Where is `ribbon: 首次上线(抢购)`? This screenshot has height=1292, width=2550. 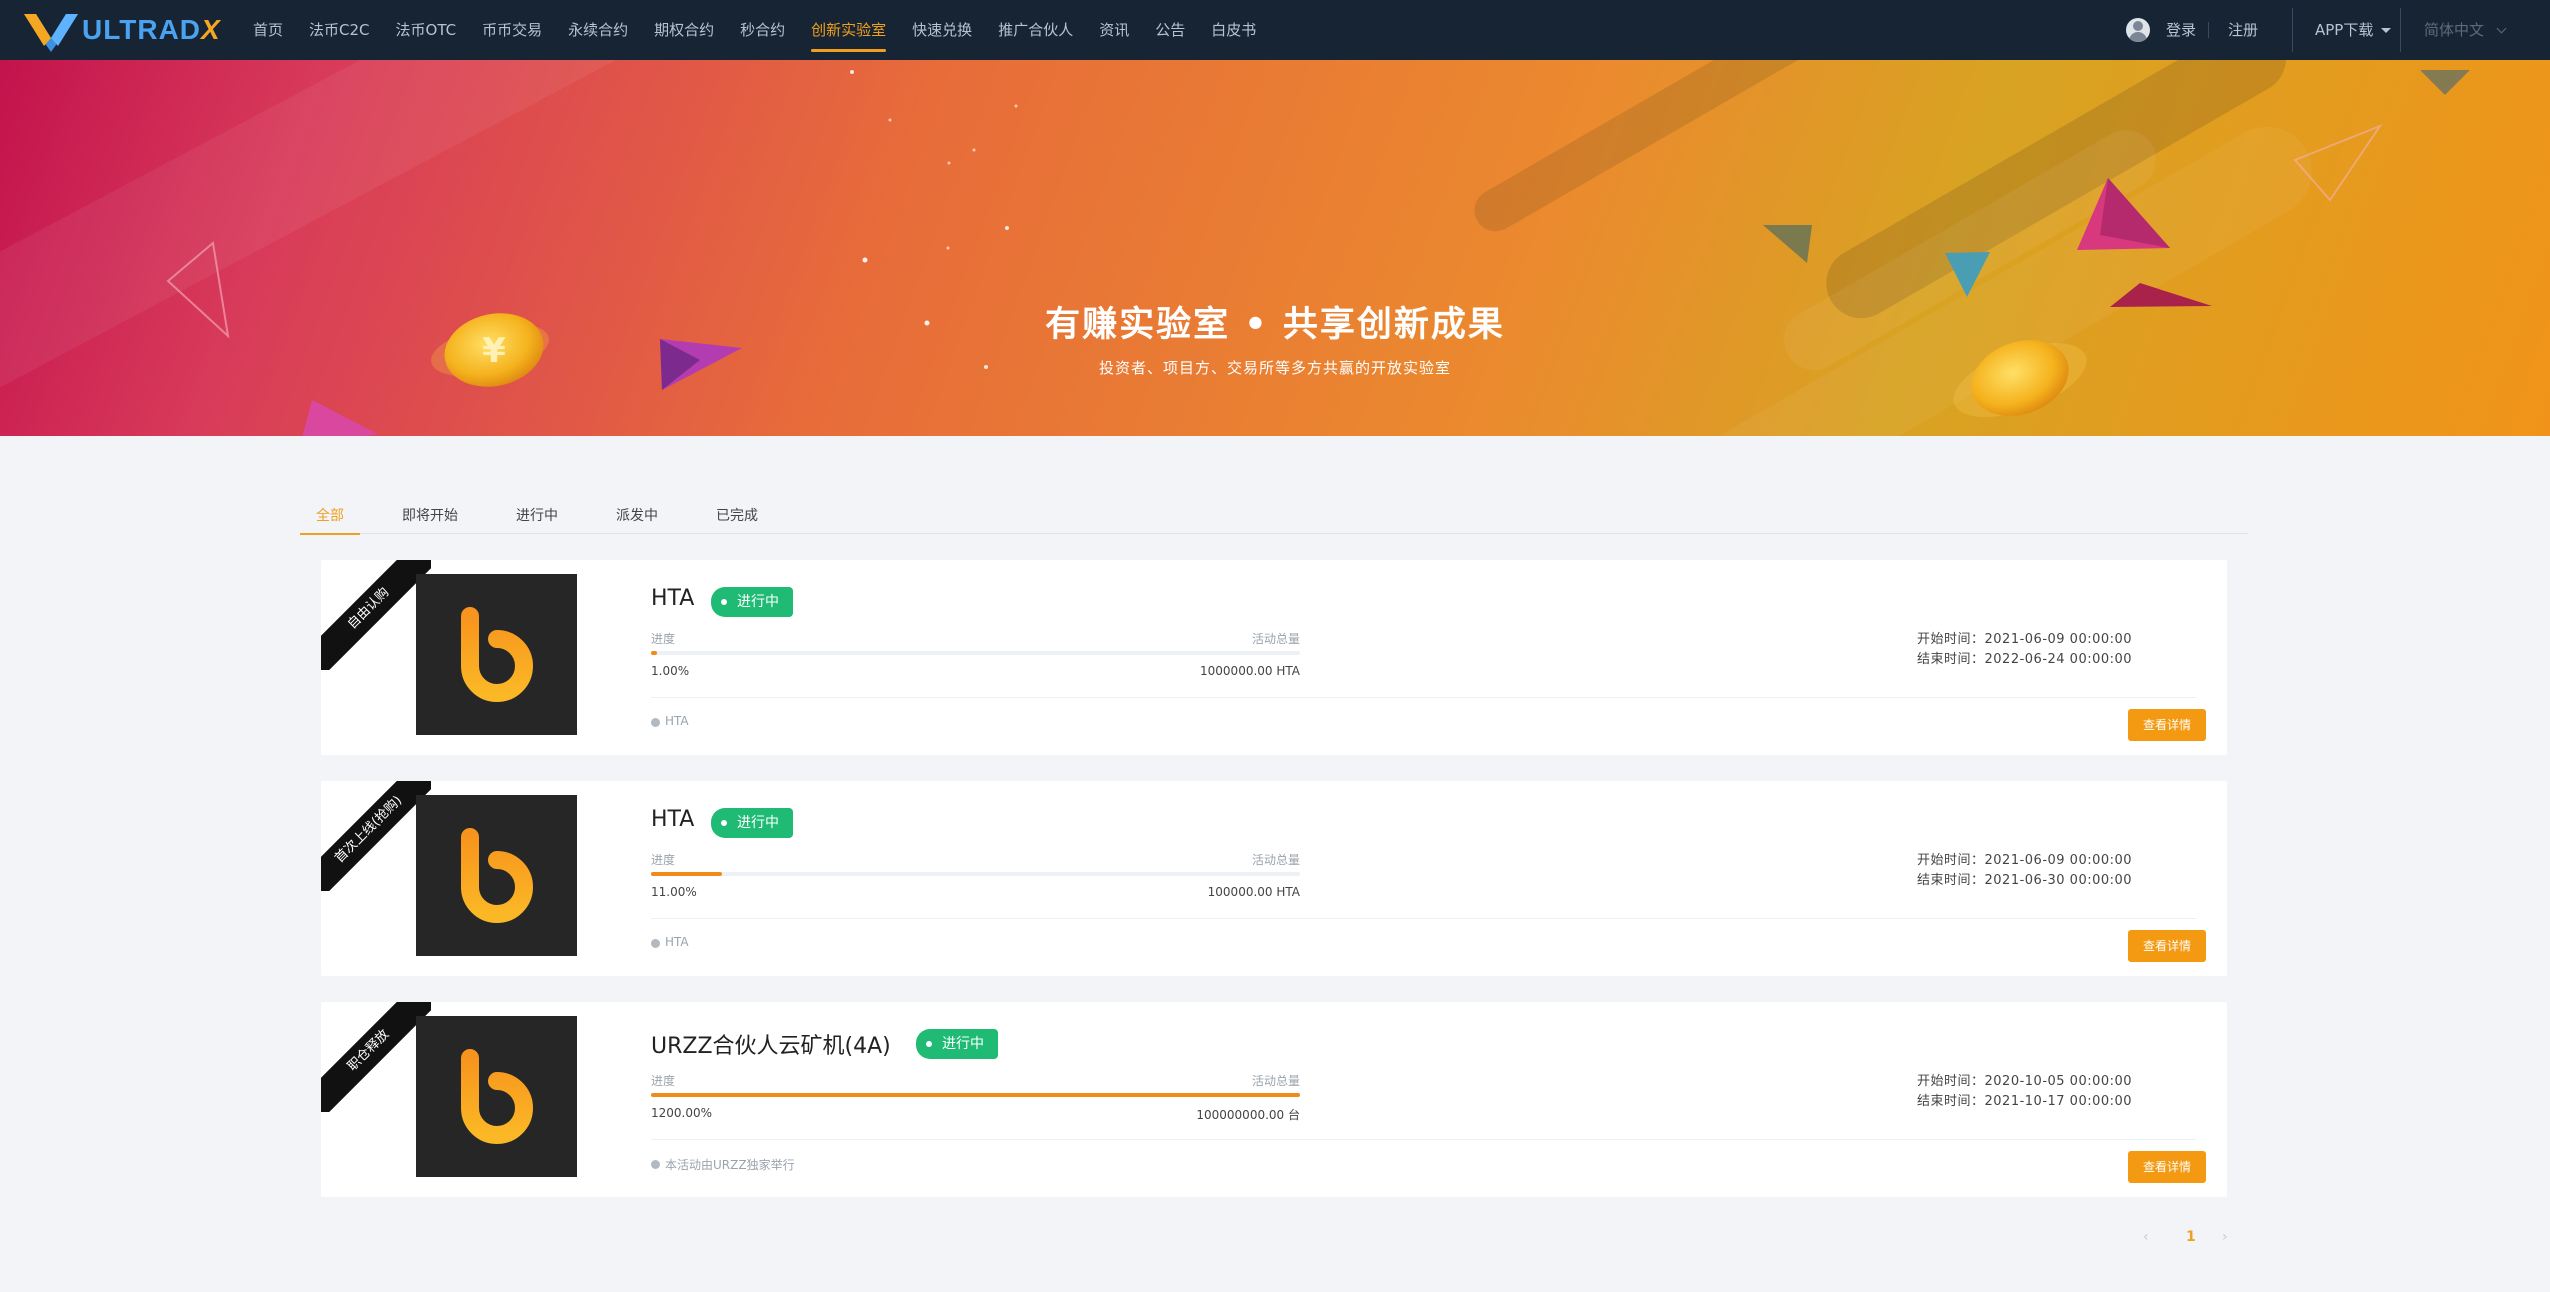 ribbon: 首次上线(抢购) is located at coordinates (376, 836).